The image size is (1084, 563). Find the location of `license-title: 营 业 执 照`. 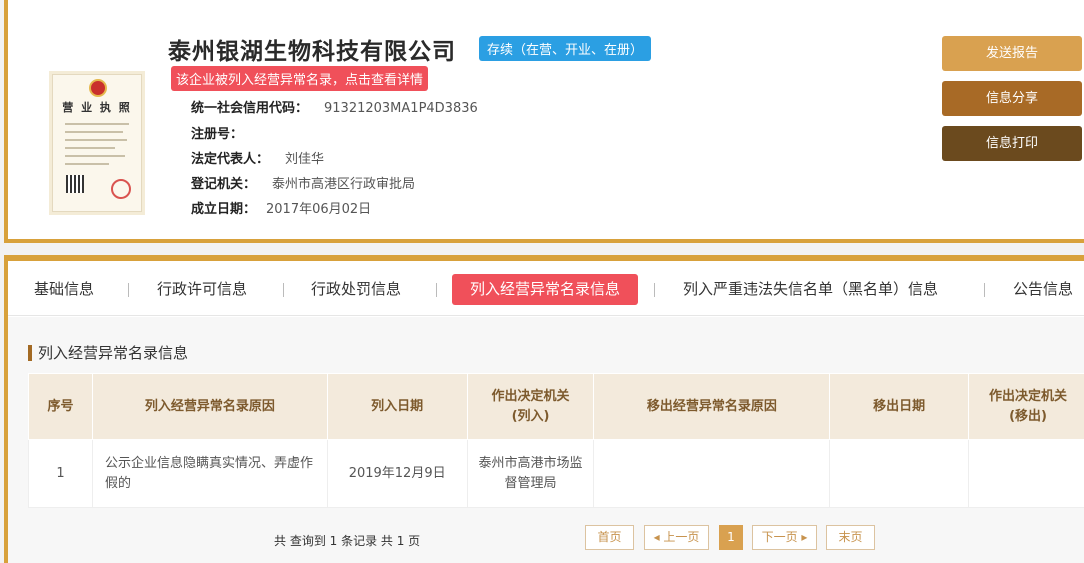

license-title: 营 业 执 照 is located at coordinates (97, 107).